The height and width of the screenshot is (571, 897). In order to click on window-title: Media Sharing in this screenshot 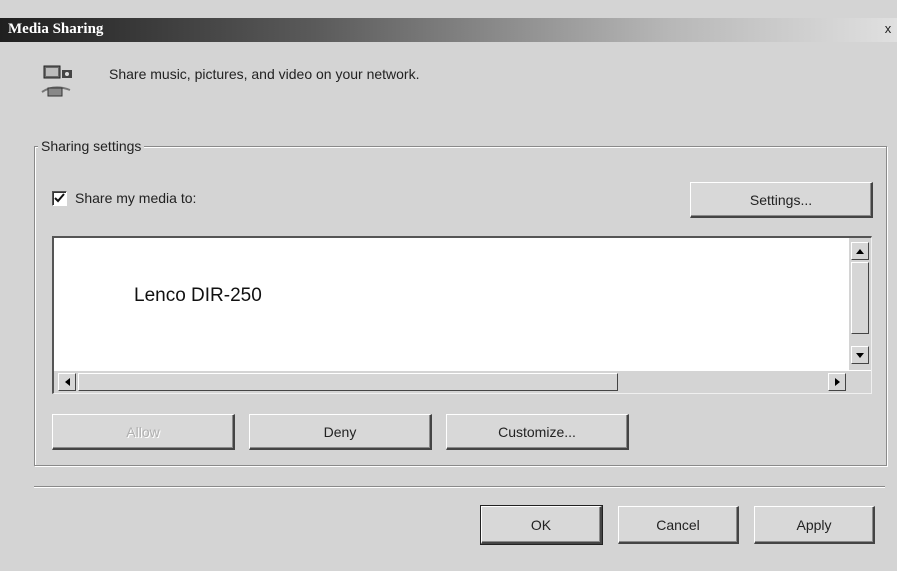, I will do `click(56, 29)`.